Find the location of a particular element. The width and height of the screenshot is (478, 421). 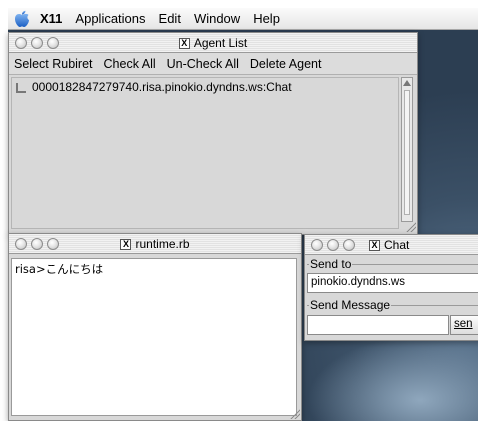

menu-help: Help is located at coordinates (266, 18).